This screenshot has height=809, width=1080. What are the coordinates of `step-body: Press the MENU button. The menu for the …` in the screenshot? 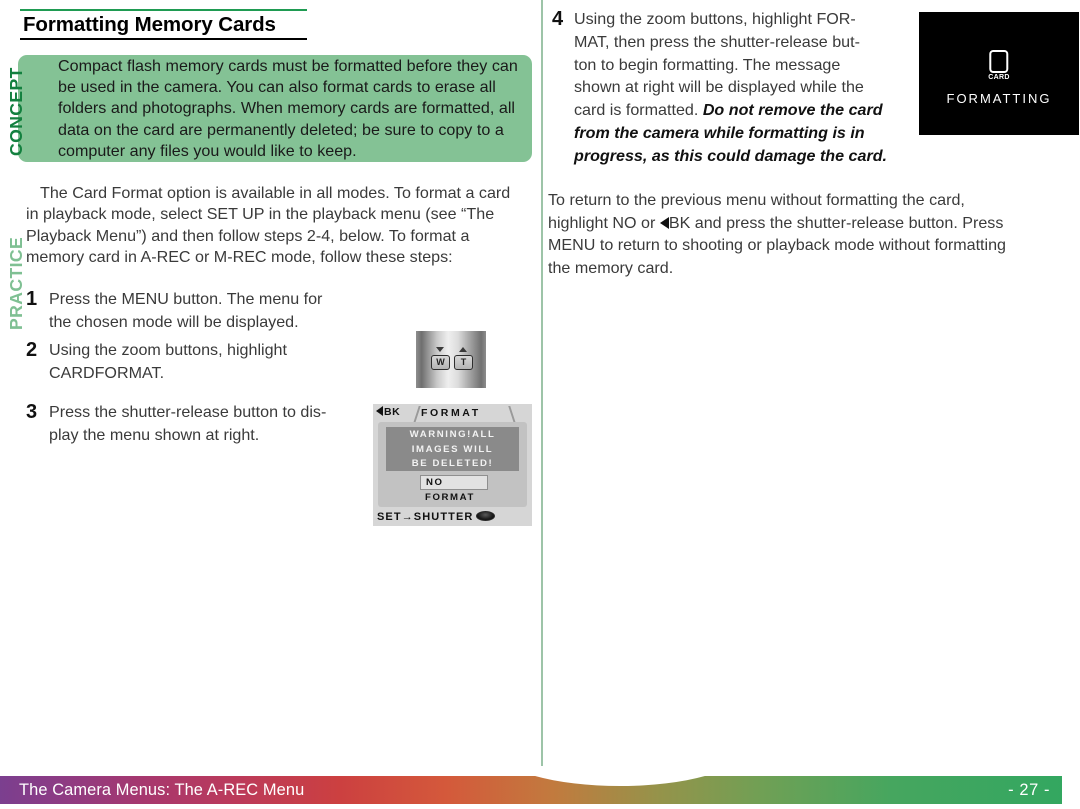 It's located at (227, 310).